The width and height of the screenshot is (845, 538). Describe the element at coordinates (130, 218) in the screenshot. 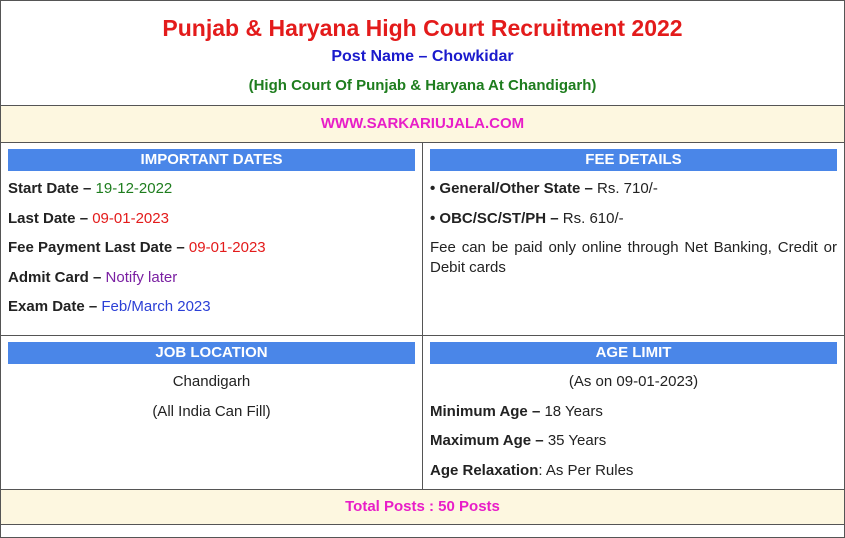

I see `last-date-value: 09-01-2023` at that location.